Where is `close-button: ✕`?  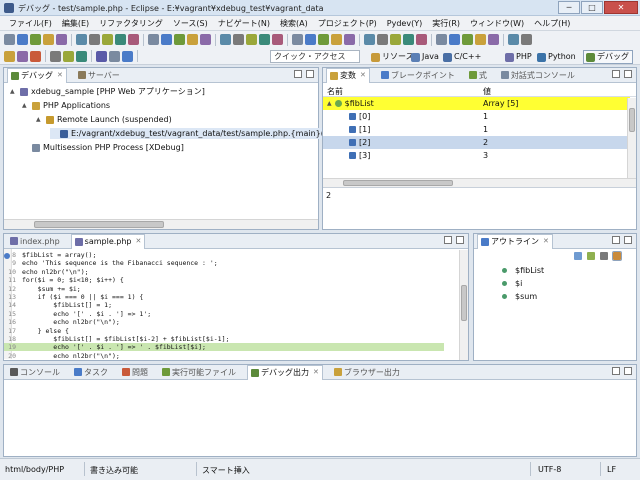 close-button: ✕ is located at coordinates (621, 7).